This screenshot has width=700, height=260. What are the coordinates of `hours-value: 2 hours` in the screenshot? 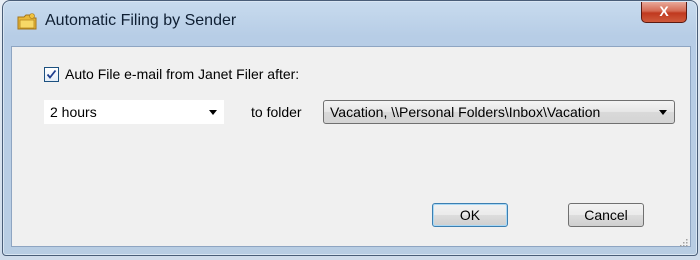 It's located at (73, 112).